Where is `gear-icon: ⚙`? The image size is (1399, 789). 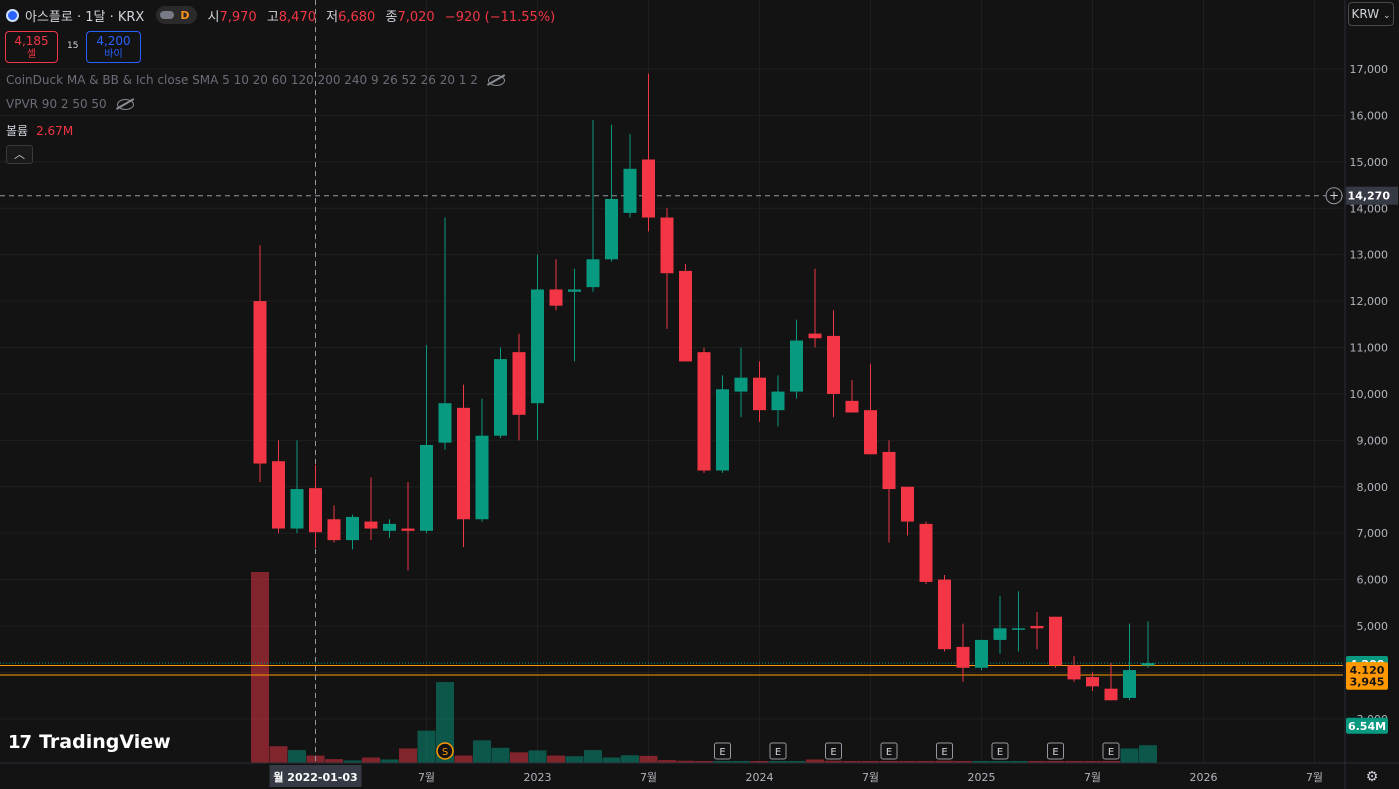 gear-icon: ⚙ is located at coordinates (1372, 777).